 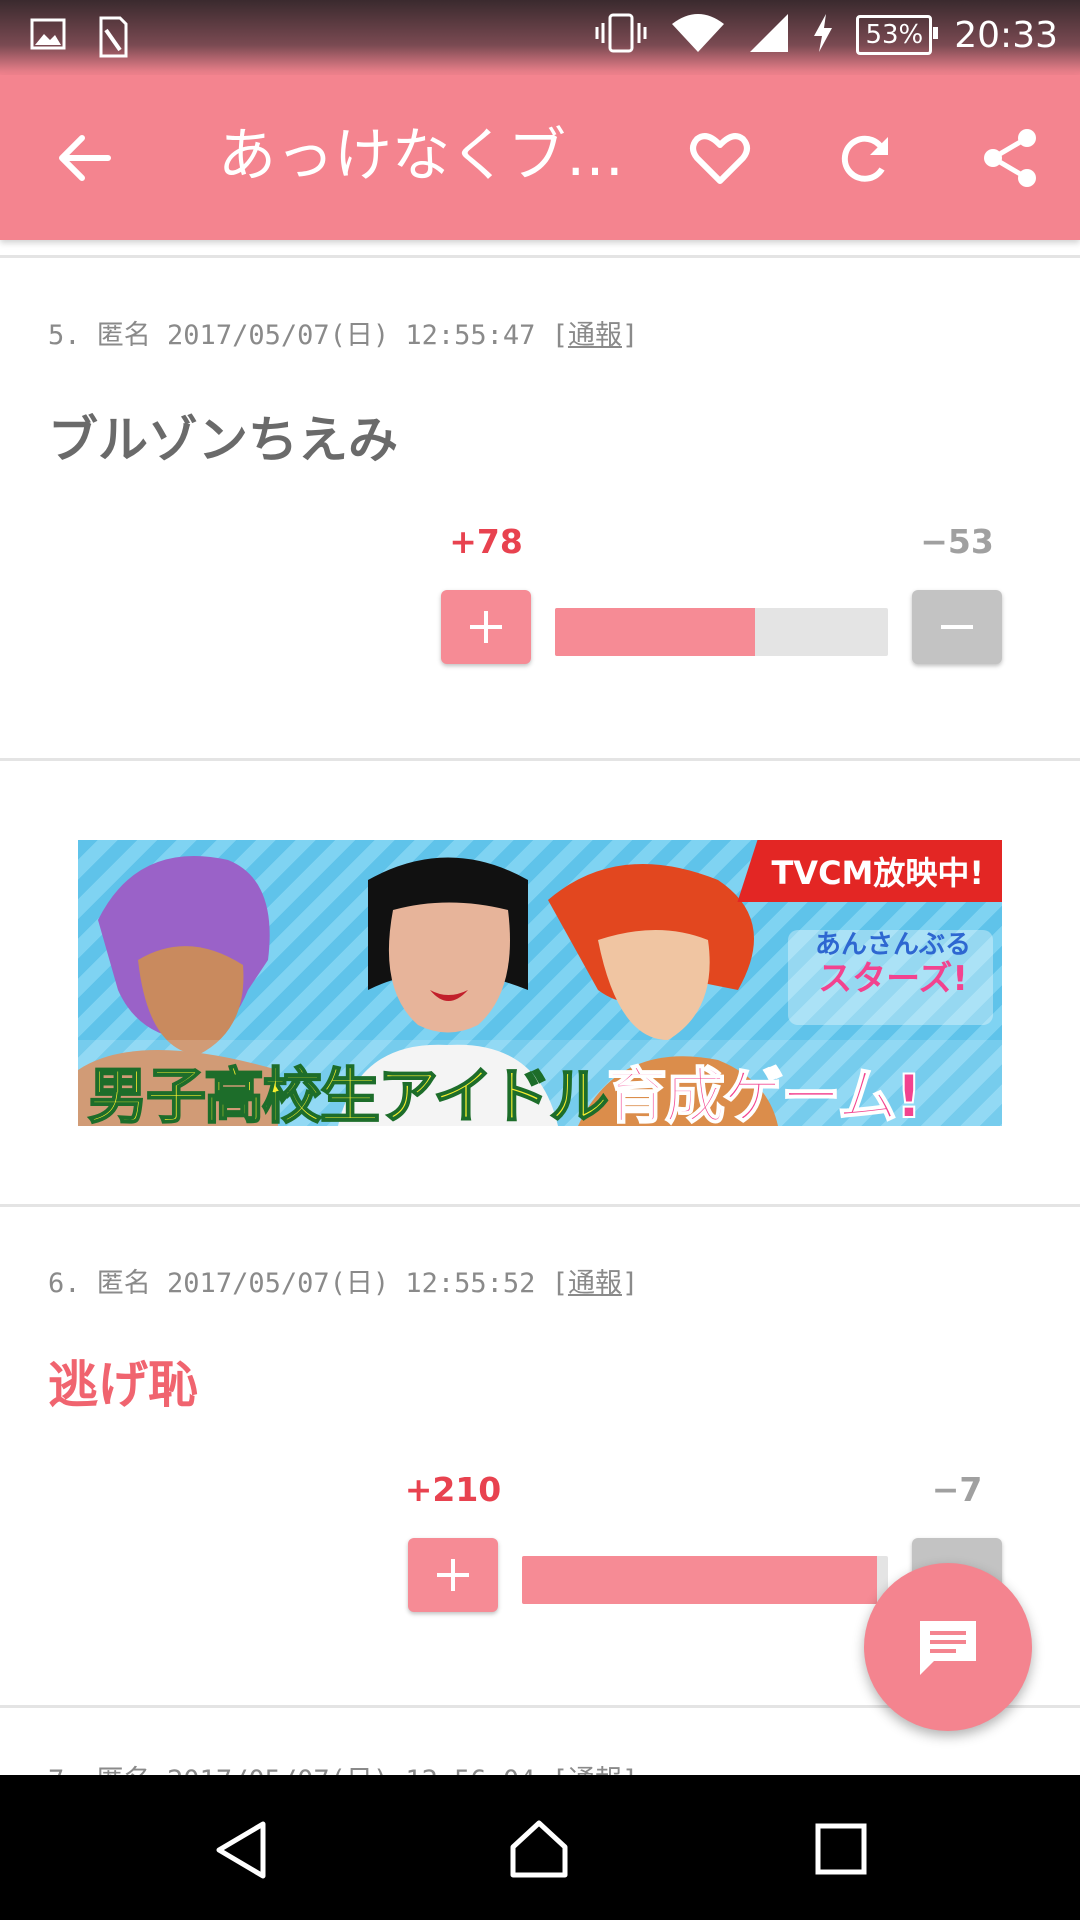 What do you see at coordinates (540, 37) in the screenshot?
I see `status-bar: 53% 20:33` at bounding box center [540, 37].